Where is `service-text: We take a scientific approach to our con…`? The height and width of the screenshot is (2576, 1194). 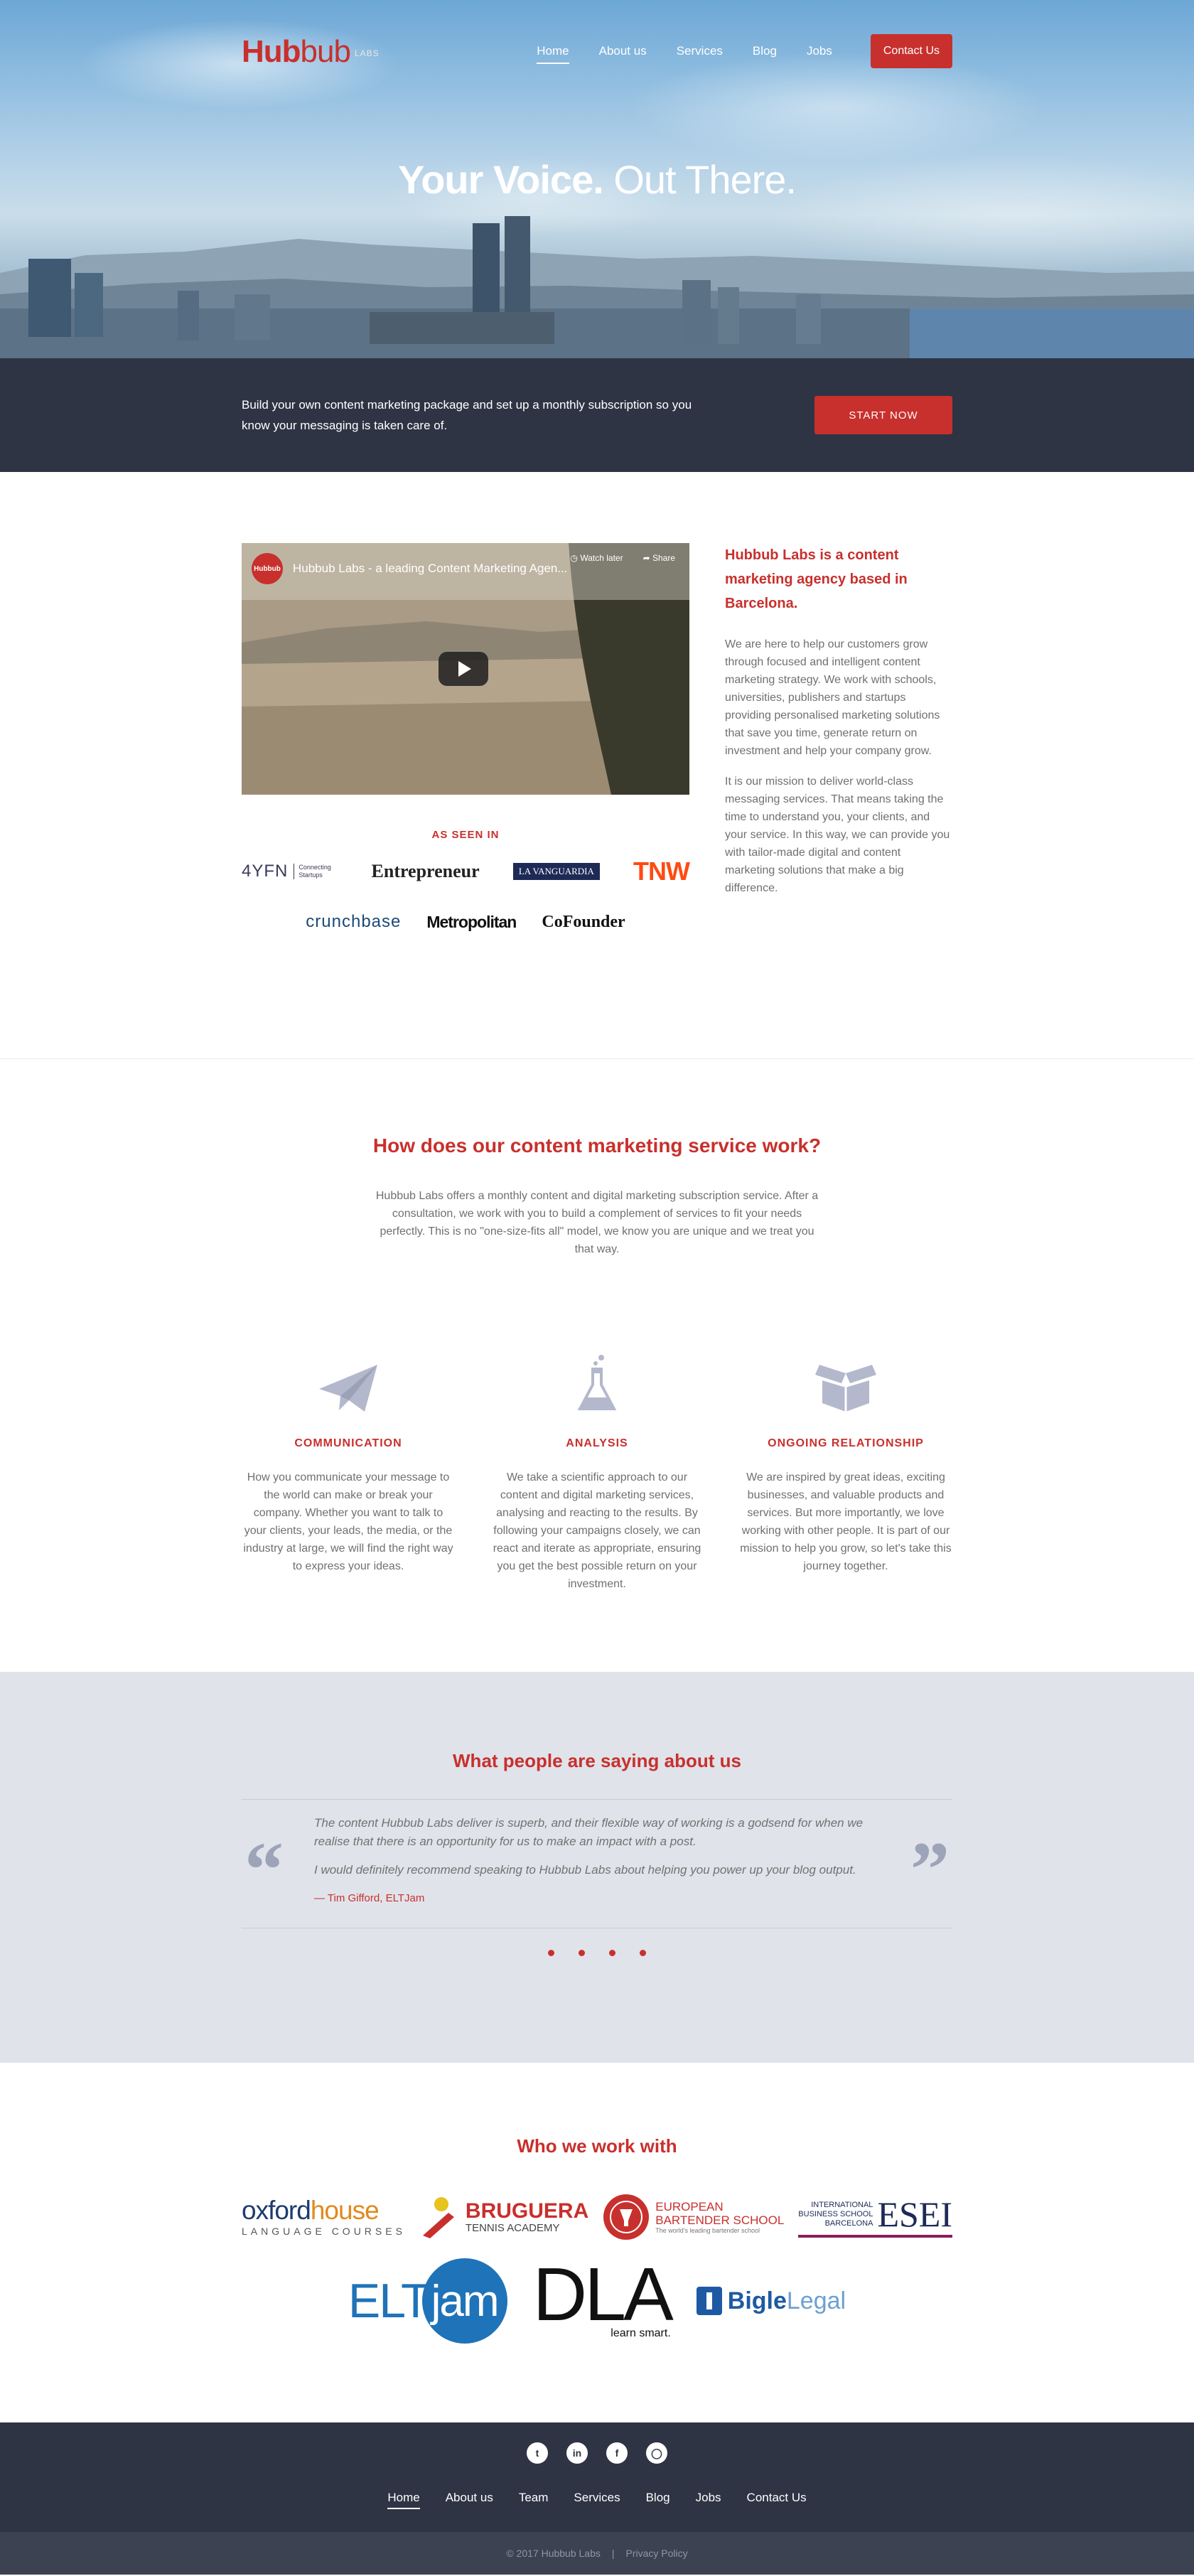
service-text: We take a scientific approach to our con… is located at coordinates (597, 1530).